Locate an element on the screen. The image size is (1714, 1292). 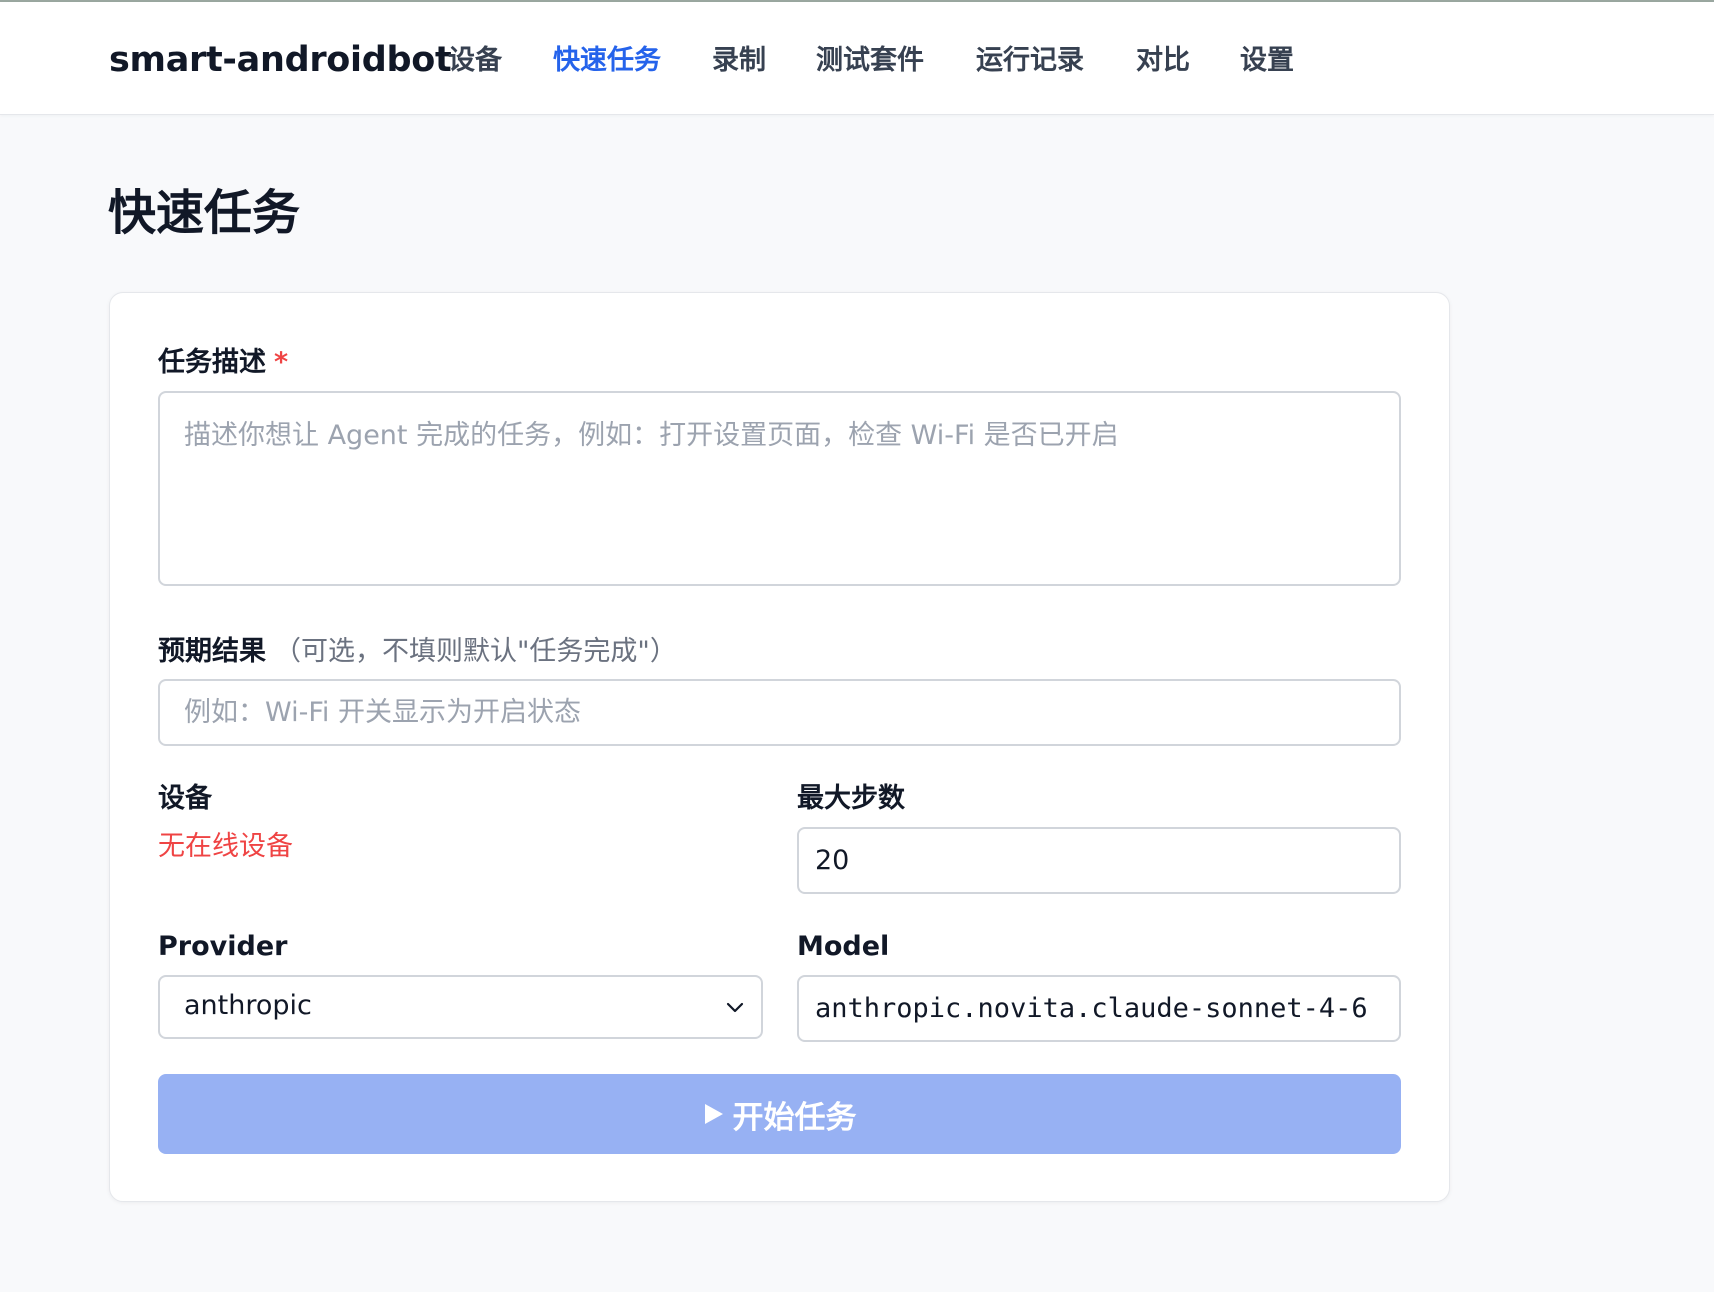
model-input is located at coordinates (1099, 1008).